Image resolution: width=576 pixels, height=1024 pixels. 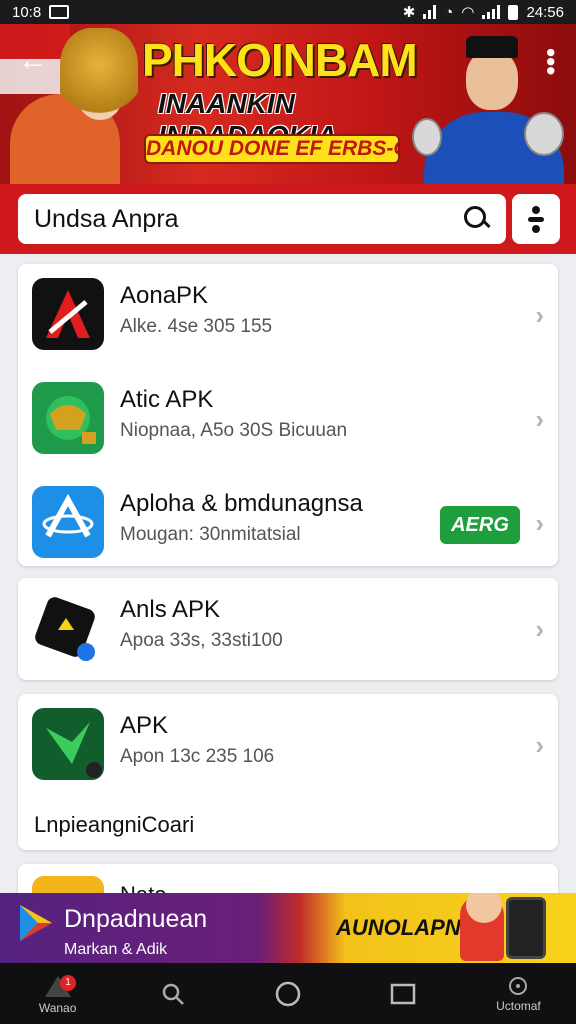 What do you see at coordinates (288, 316) in the screenshot?
I see `list-item: AonaPK Alke. 4se 305 155 ›` at bounding box center [288, 316].